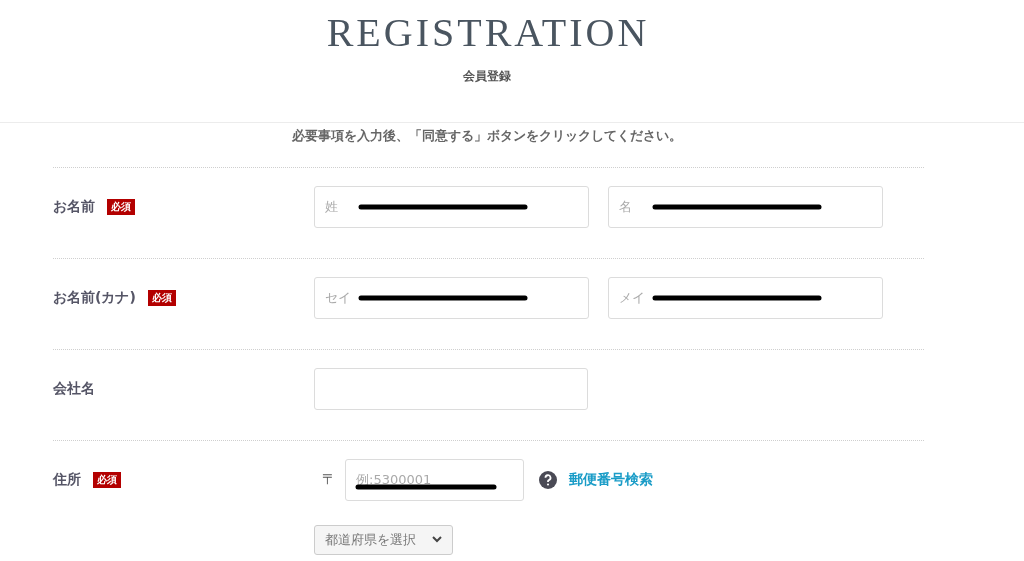 This screenshot has width=1024, height=561. Describe the element at coordinates (329, 479) in the screenshot. I see `postal-mark: 〒` at that location.